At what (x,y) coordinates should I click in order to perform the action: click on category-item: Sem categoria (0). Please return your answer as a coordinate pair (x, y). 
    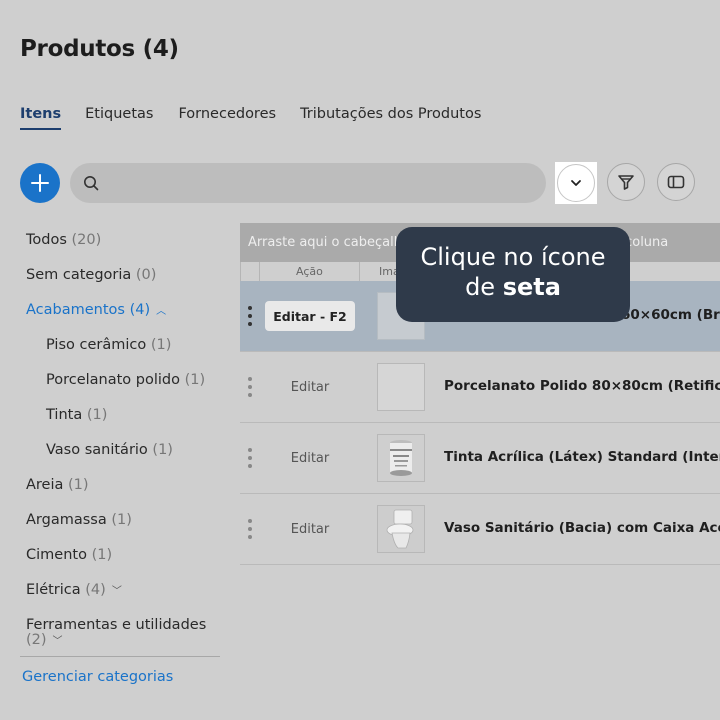
    Looking at the image, I should click on (91, 275).